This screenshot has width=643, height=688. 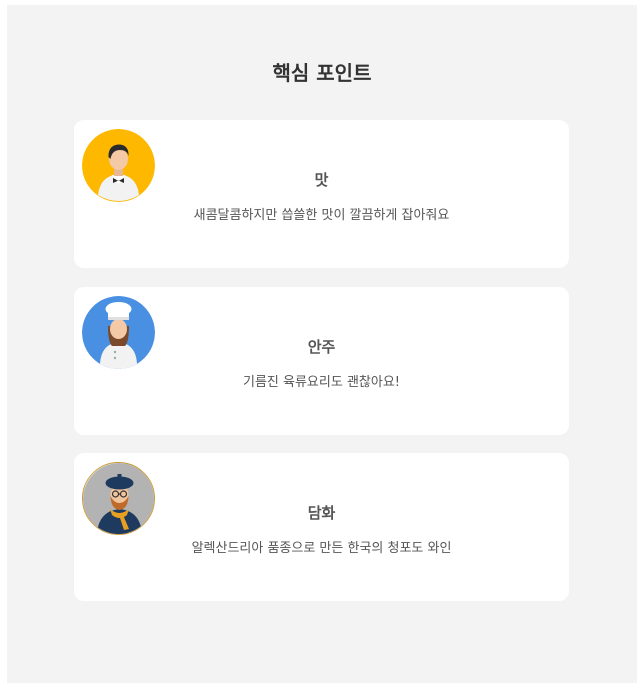 I want to click on section-title: 핵심 포인트, so click(x=322, y=73).